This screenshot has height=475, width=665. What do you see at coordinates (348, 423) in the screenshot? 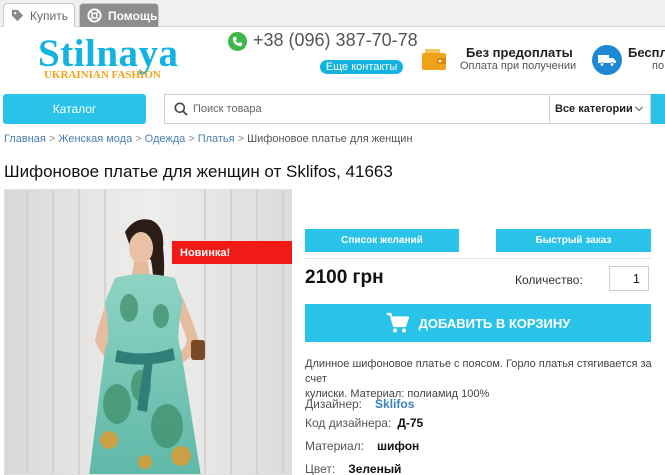
I see `spec-label: Код дизайнера:` at bounding box center [348, 423].